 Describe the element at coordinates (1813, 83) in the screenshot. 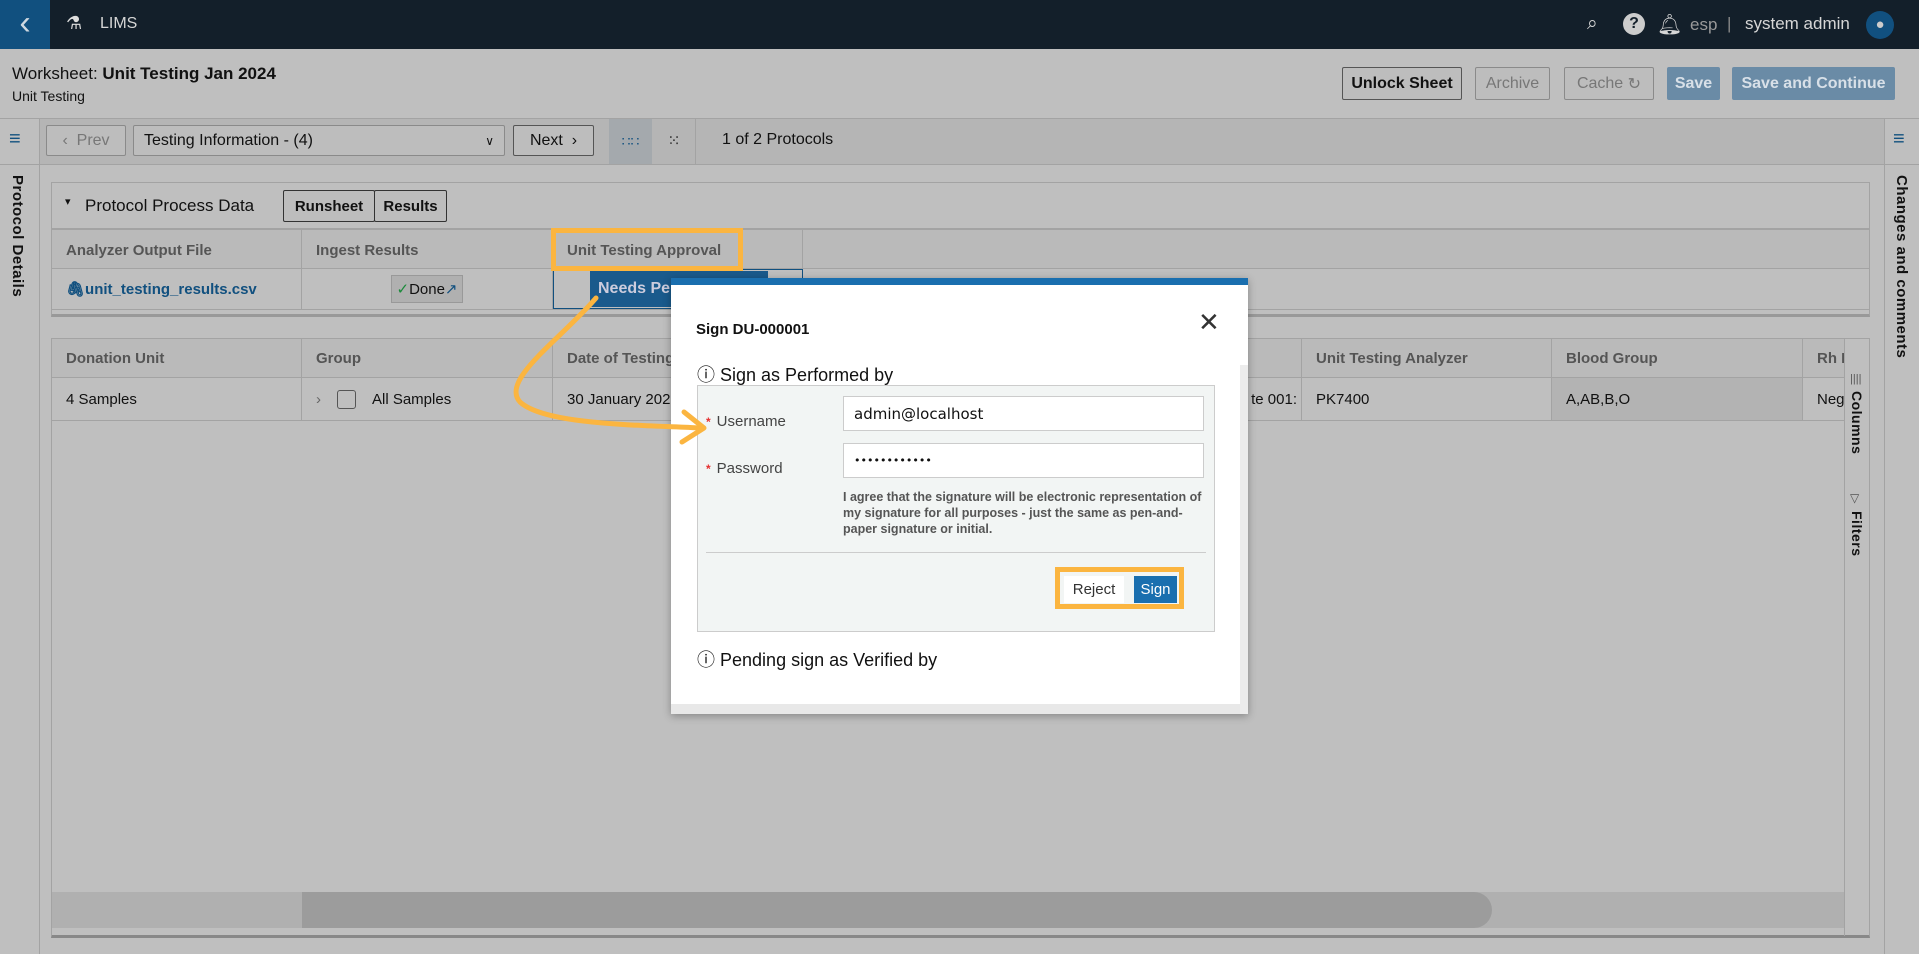

I see `save-and-continue-button: Save and Continue` at that location.